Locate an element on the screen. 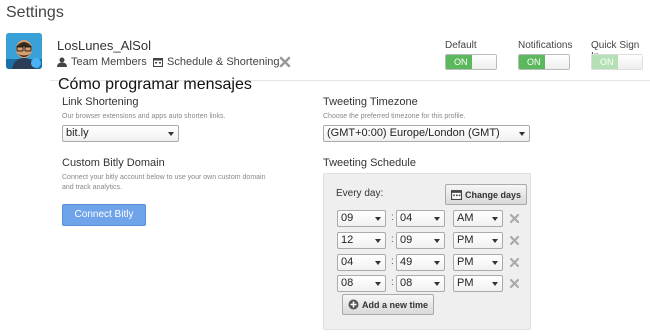 This screenshot has width=650, height=336. hour-select: 09 is located at coordinates (361, 218).